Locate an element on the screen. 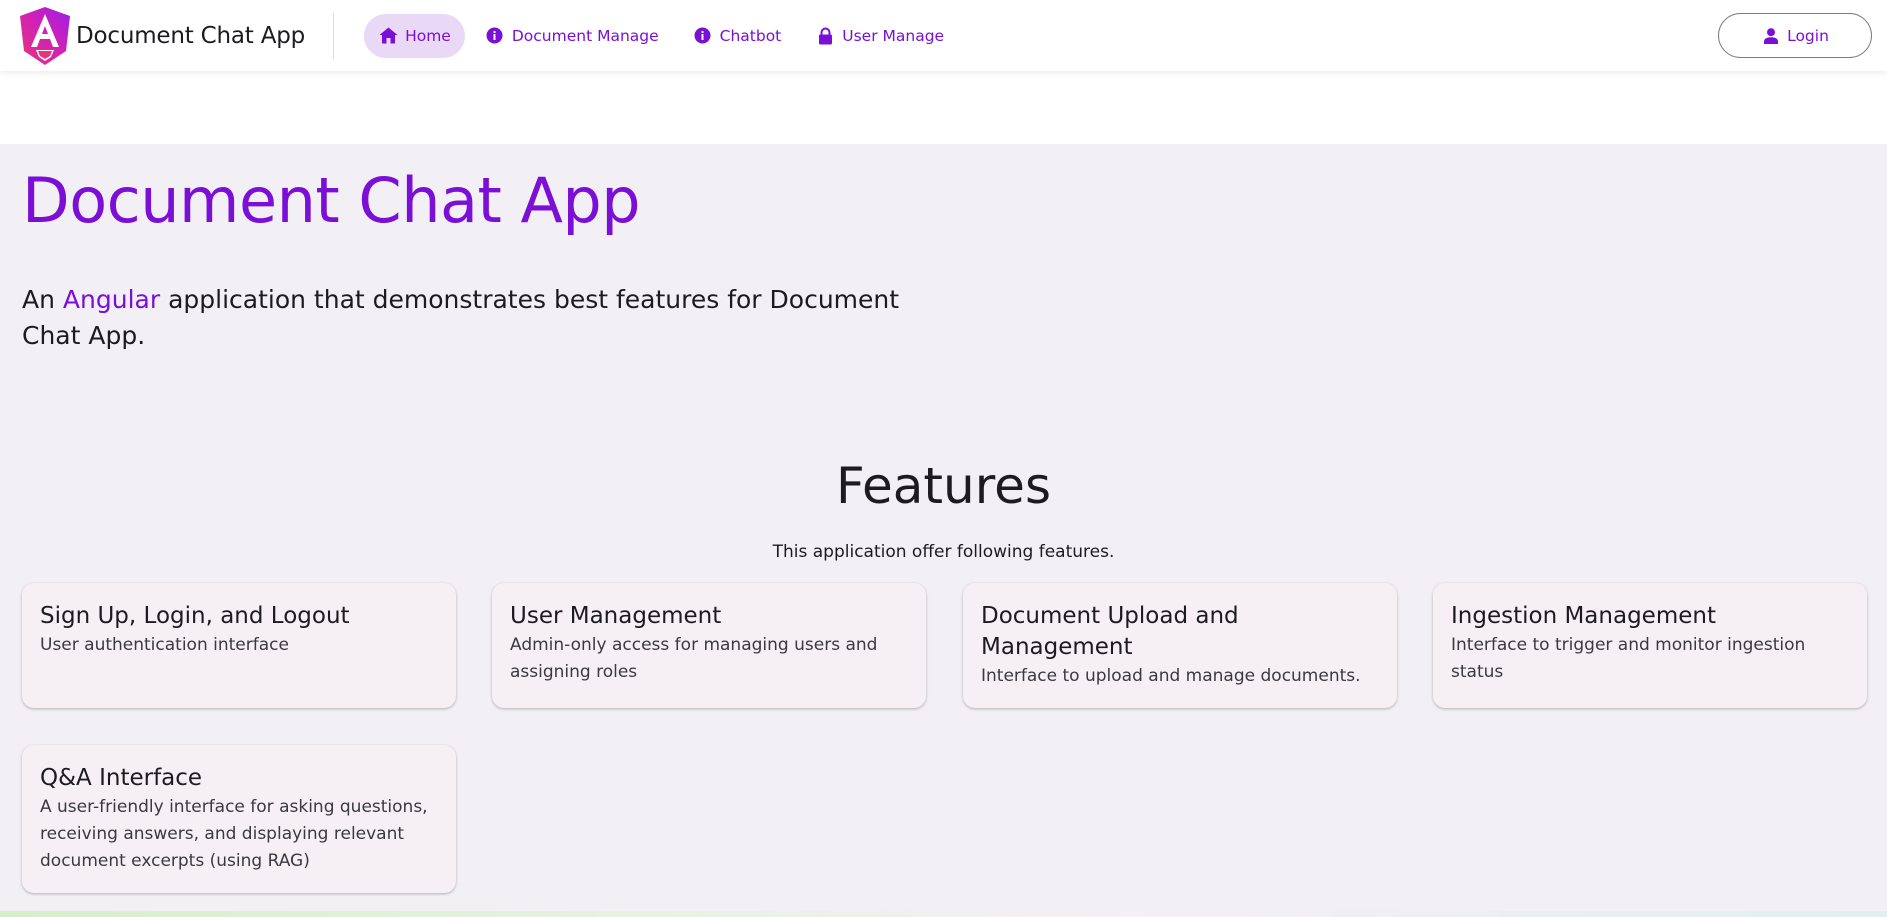 Image resolution: width=1887 pixels, height=917 pixels. angular-logo-icon is located at coordinates (45, 36).